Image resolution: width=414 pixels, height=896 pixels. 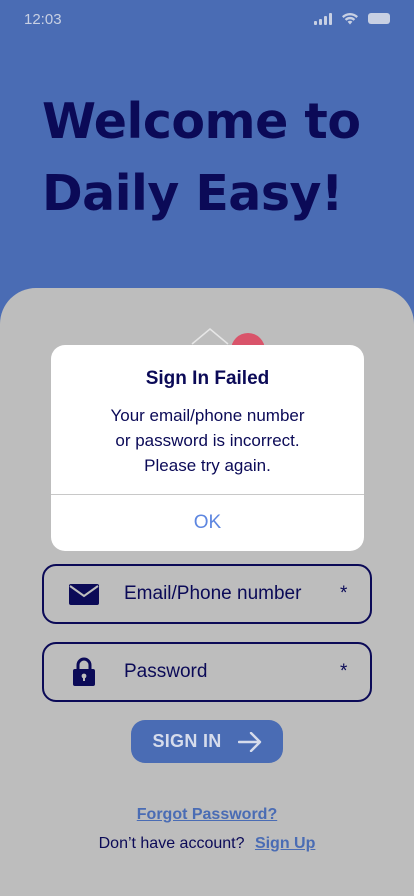 I want to click on arrow-right-icon, so click(x=249, y=741).